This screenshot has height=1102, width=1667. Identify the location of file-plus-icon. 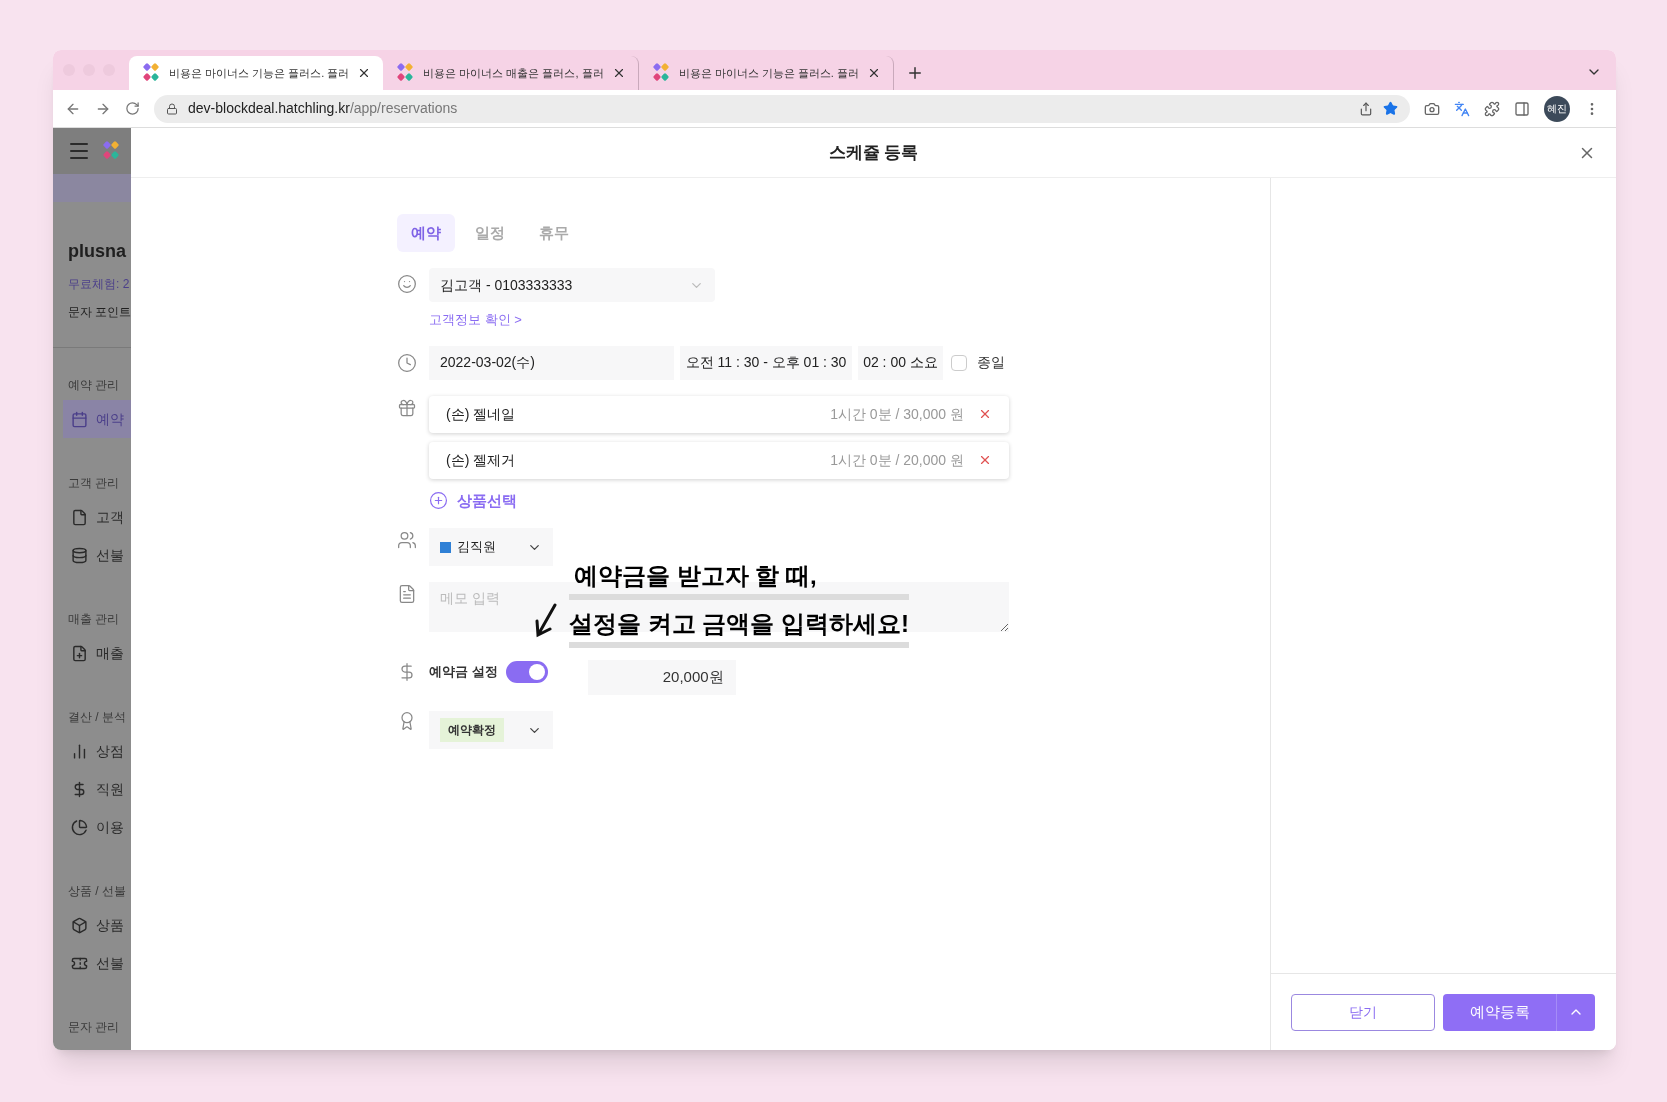
(79, 653).